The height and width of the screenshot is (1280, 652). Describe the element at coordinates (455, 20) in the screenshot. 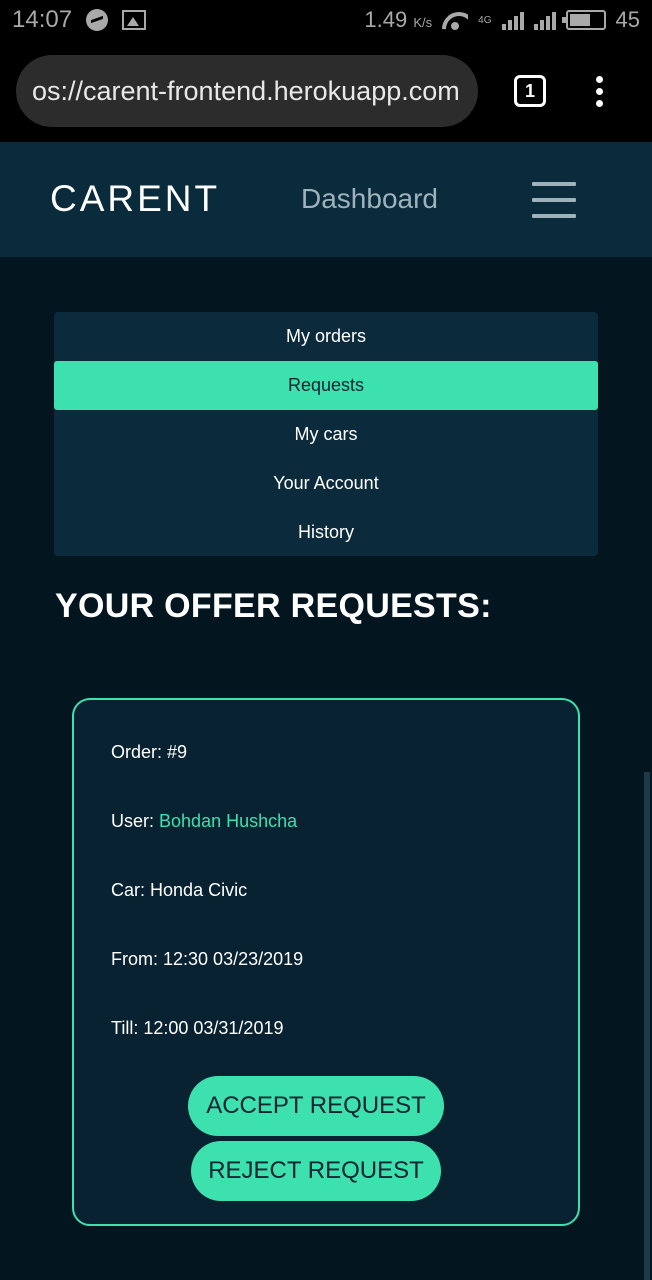

I see `wifi-icon` at that location.